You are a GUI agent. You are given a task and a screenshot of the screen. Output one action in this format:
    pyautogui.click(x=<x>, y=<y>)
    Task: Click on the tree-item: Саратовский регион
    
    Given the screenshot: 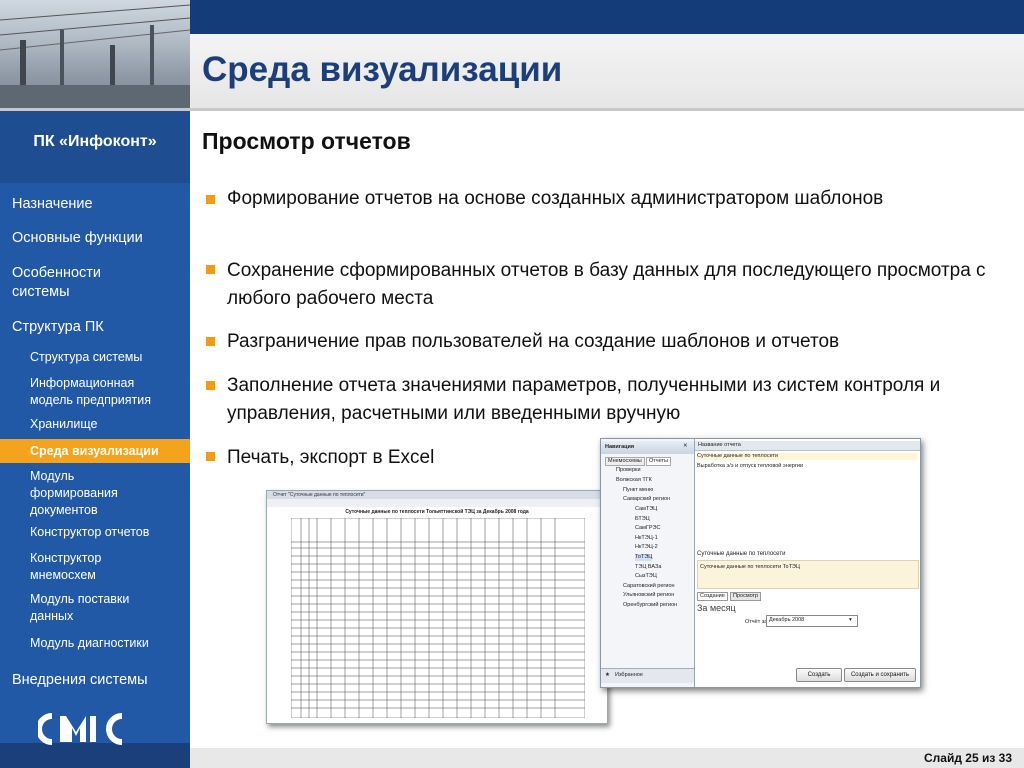 What is the action you would take?
    pyautogui.click(x=649, y=586)
    